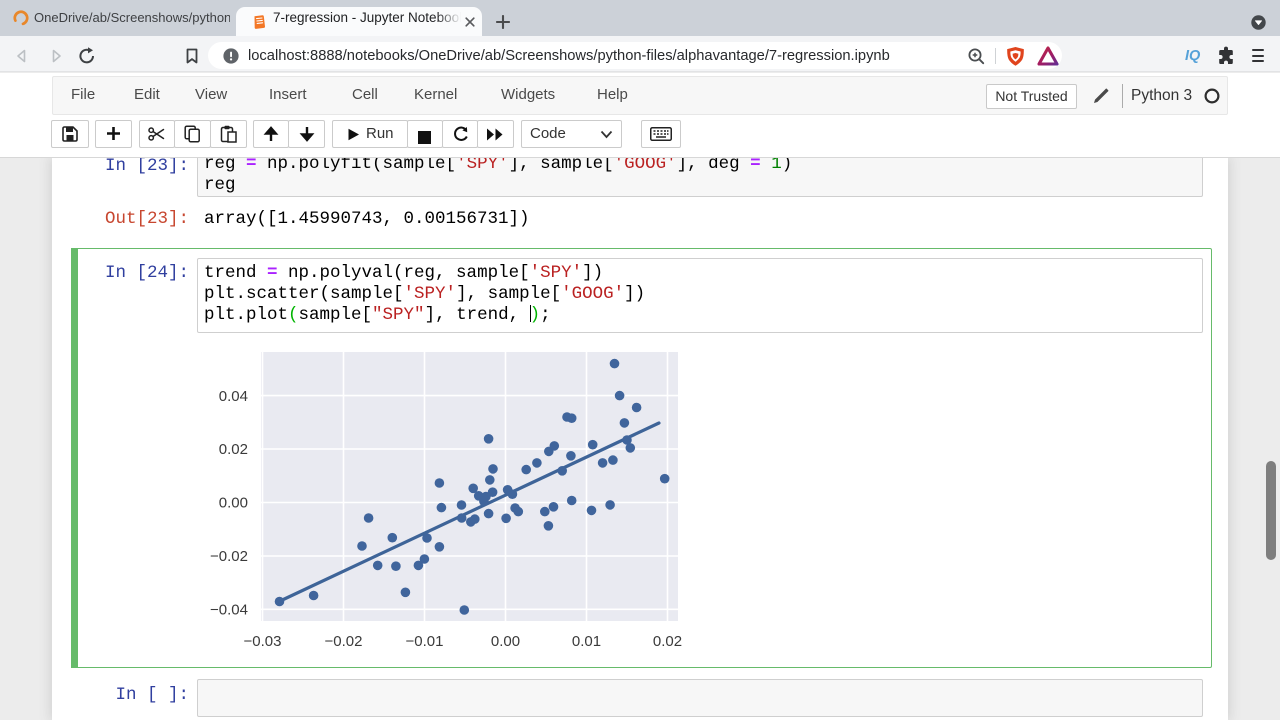 Image resolution: width=1280 pixels, height=720 pixels. I want to click on svg-text: −0.03, so click(263, 641).